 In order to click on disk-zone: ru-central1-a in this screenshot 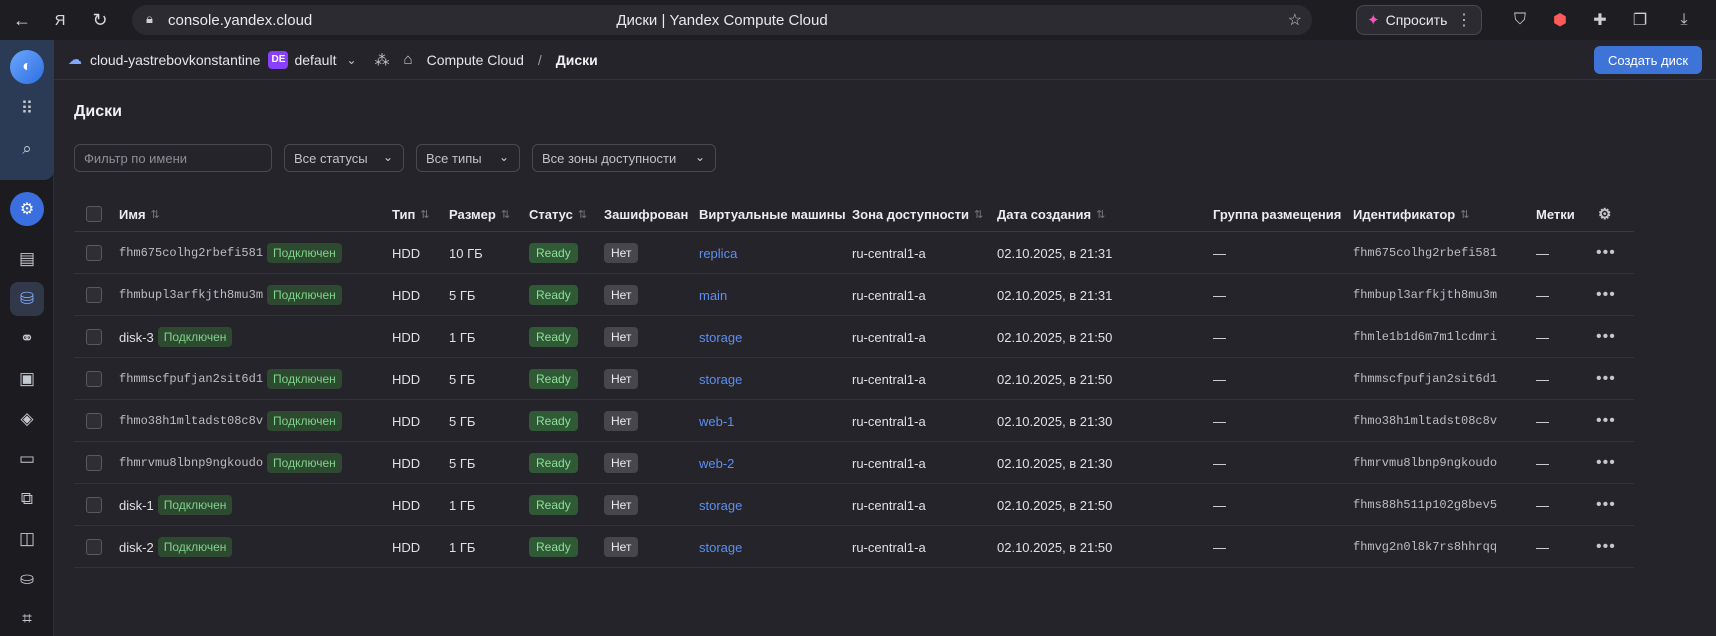, I will do `click(889, 295)`.